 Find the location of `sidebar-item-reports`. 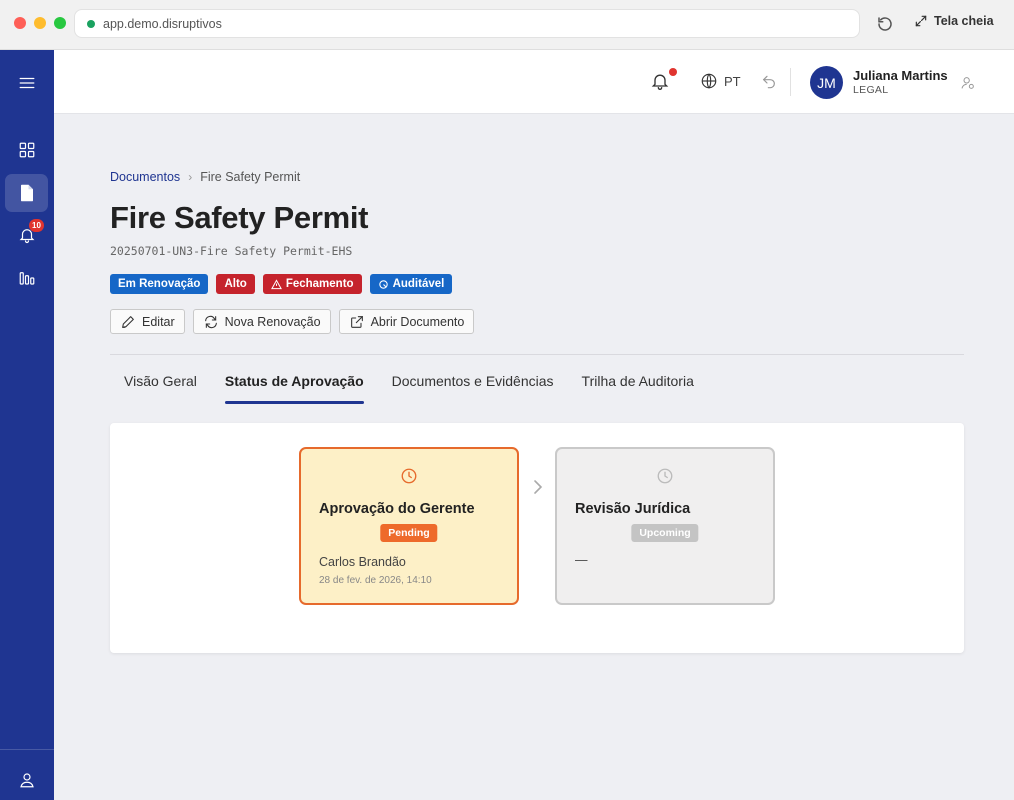

sidebar-item-reports is located at coordinates (26, 278).